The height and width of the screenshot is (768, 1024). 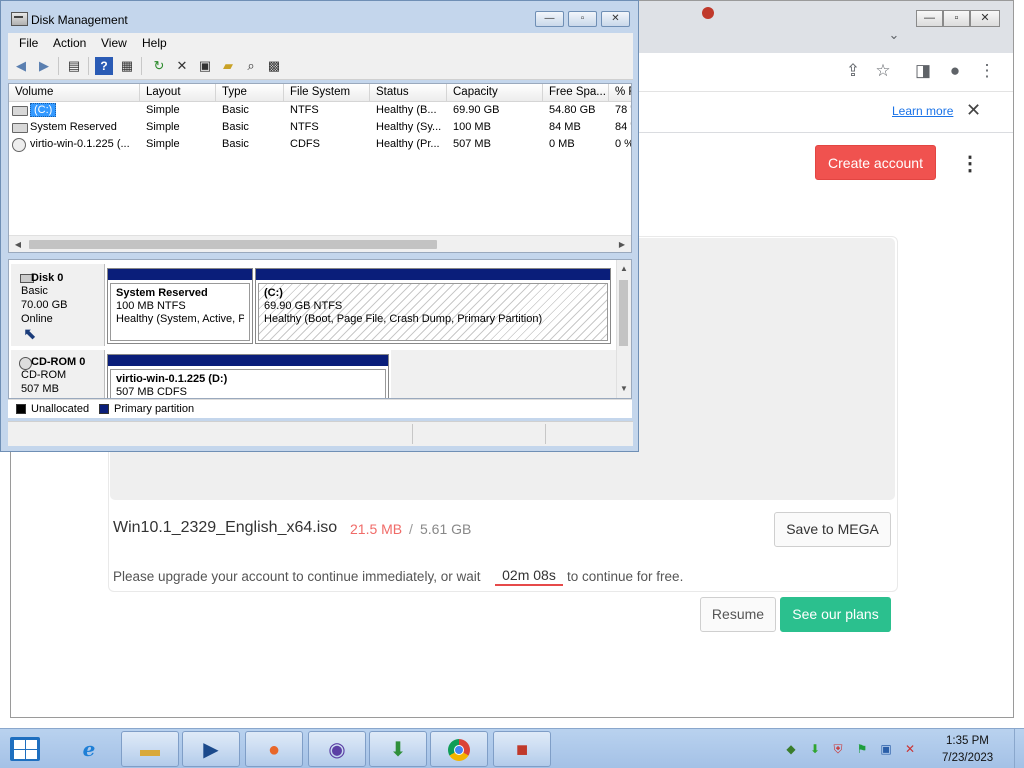 I want to click on browser-close-button: ✕, so click(x=985, y=18).